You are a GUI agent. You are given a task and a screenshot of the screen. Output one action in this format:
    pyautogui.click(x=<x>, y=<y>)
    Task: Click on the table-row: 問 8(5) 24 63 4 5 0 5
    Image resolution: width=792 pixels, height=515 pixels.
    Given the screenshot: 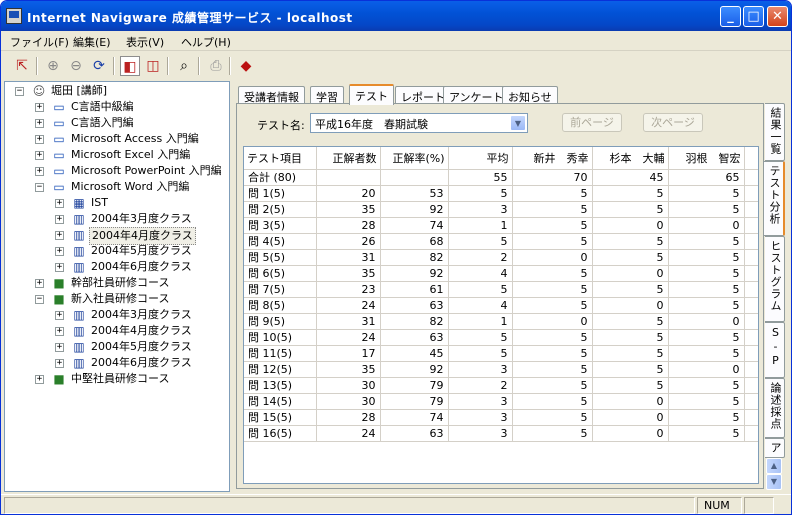 What is the action you would take?
    pyautogui.click(x=501, y=305)
    